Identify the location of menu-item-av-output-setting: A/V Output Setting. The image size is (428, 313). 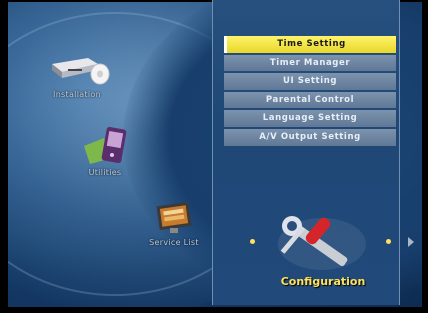
(310, 137).